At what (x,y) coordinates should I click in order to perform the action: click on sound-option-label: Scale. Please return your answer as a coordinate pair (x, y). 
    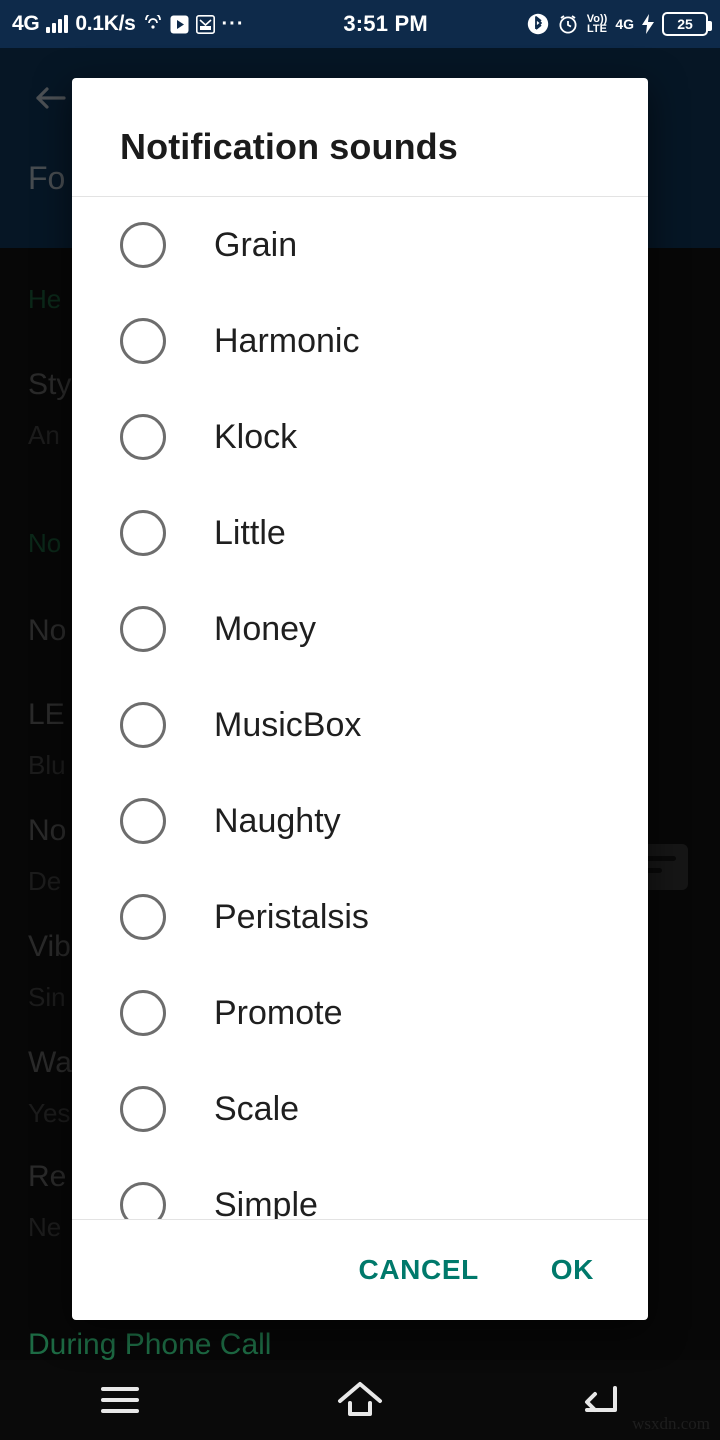
    Looking at the image, I should click on (257, 1108).